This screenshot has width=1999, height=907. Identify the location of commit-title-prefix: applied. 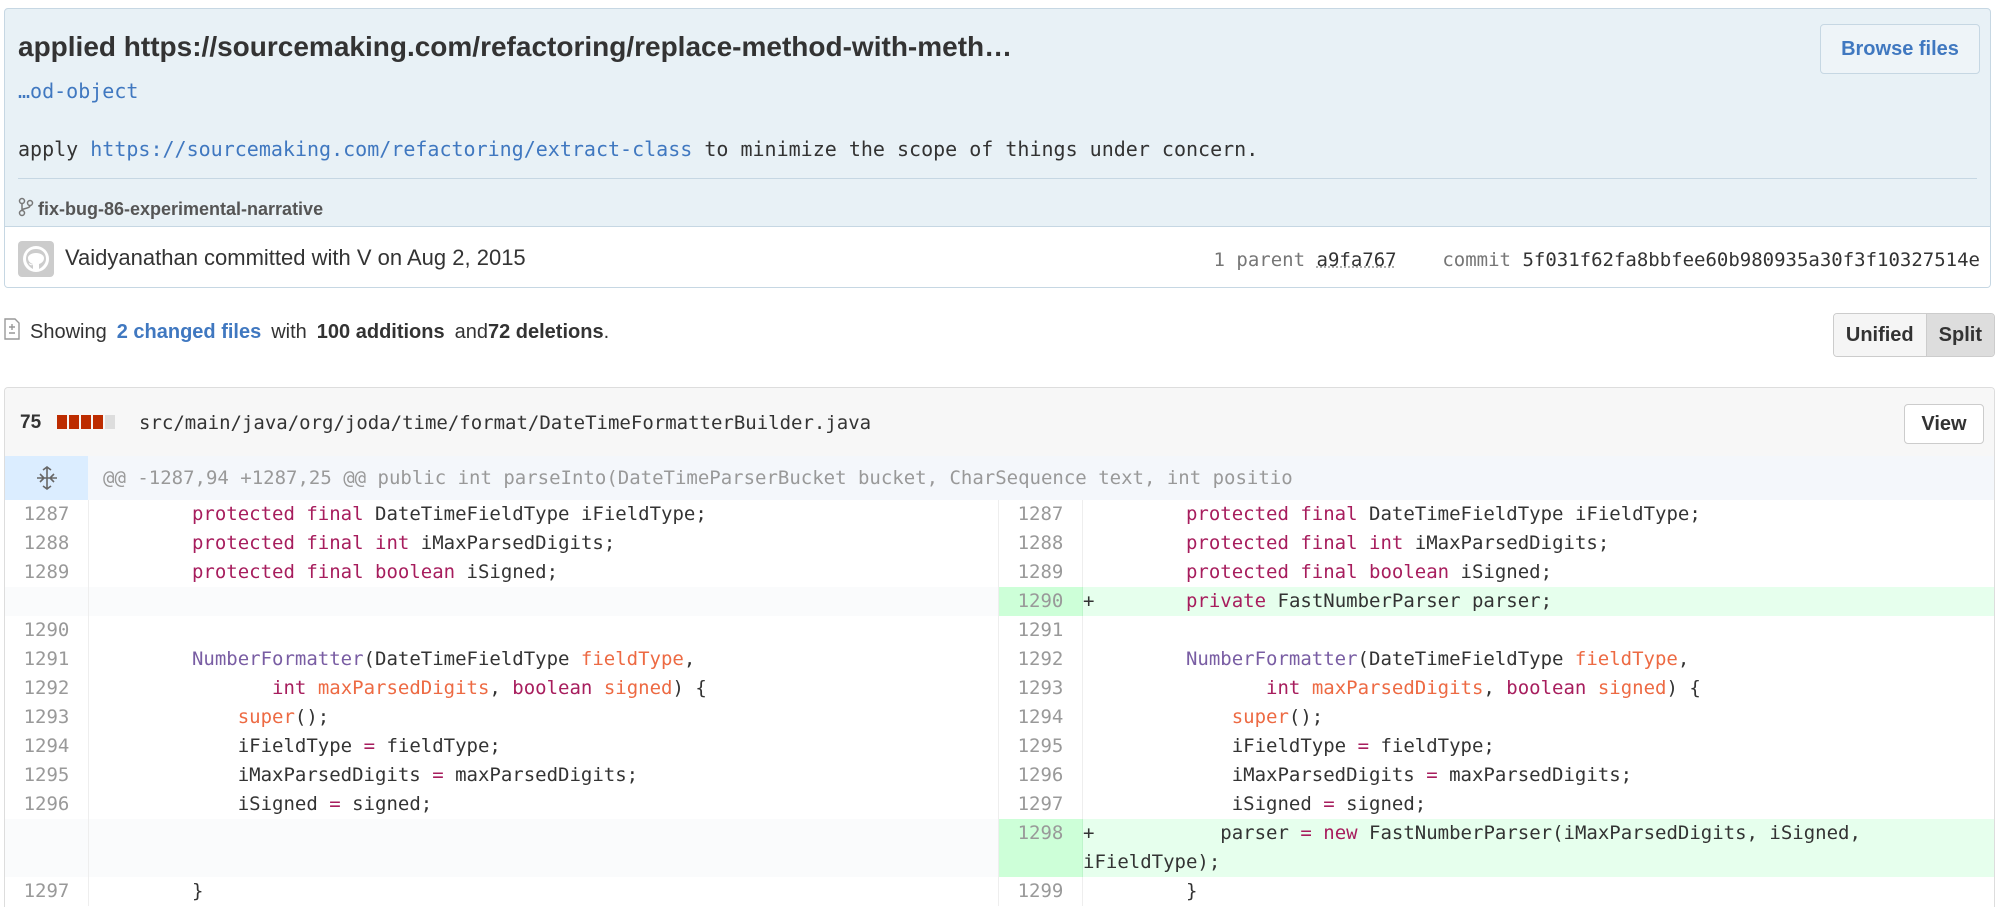
(67, 46).